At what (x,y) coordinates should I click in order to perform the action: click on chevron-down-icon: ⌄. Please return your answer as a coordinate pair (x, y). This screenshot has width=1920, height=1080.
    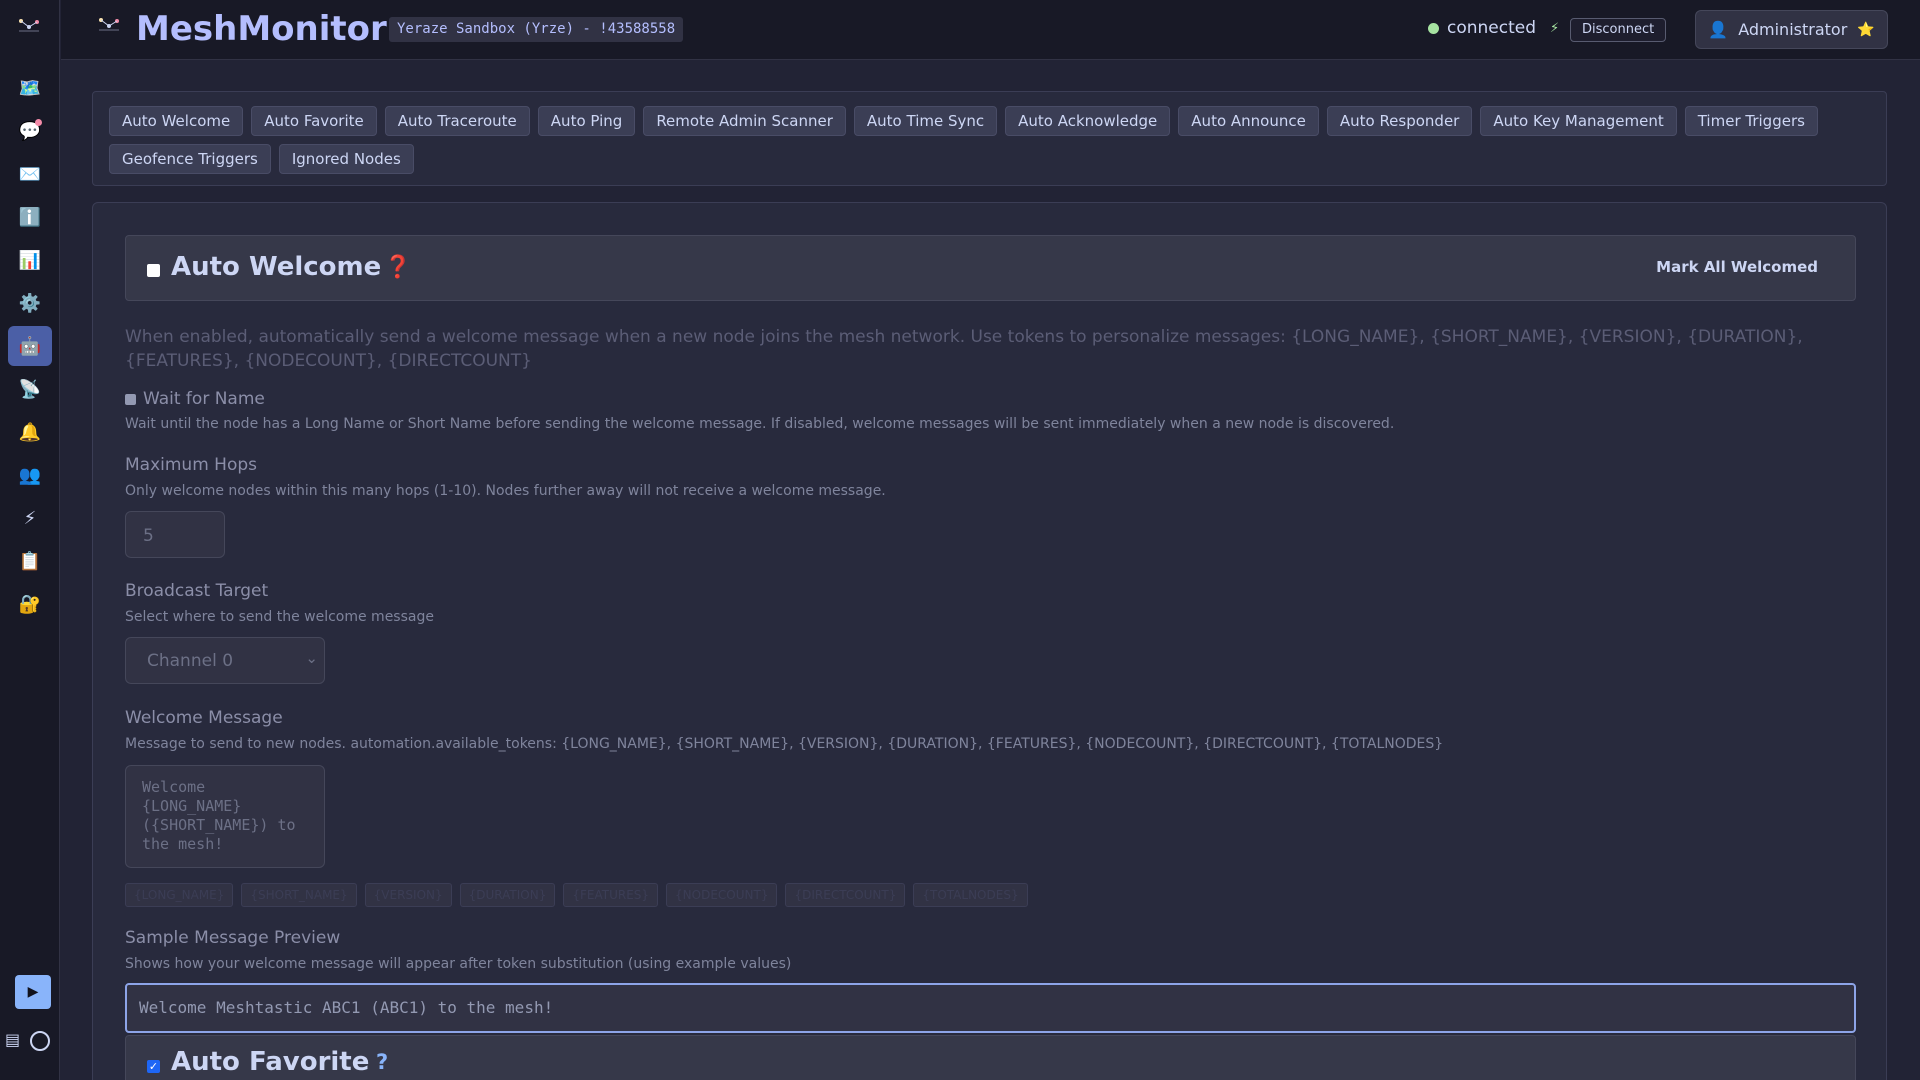
    Looking at the image, I should click on (311, 658).